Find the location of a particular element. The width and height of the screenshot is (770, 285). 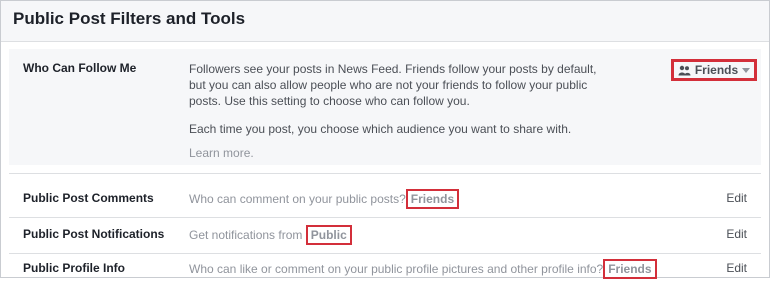

audience-label: Friends is located at coordinates (716, 70).